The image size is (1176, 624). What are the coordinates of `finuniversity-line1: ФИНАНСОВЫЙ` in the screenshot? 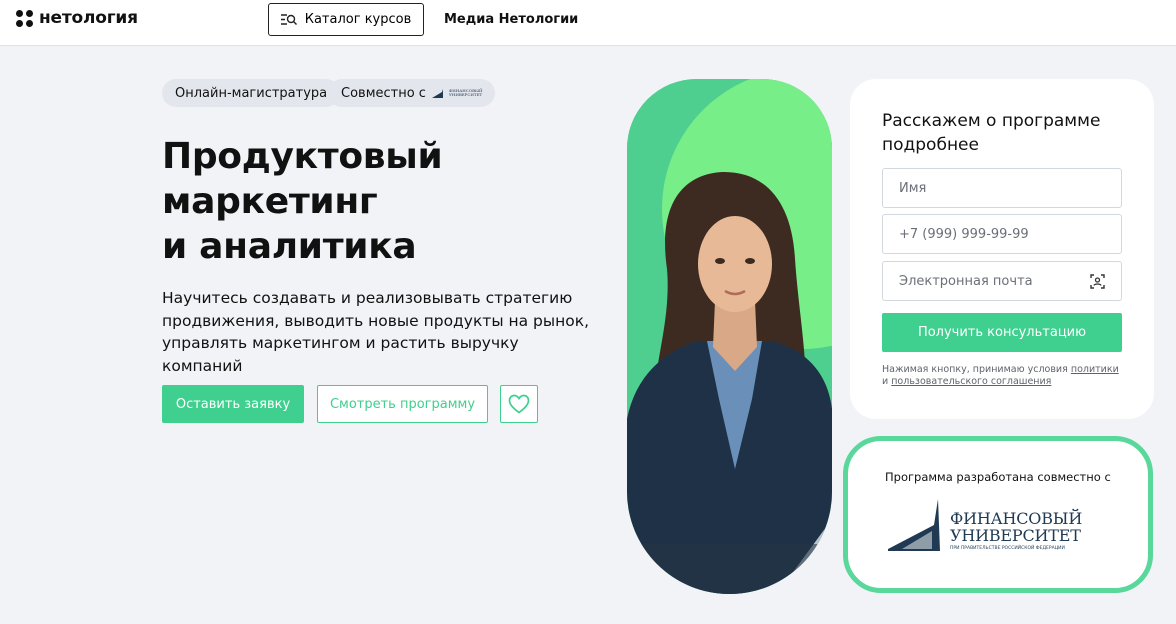 It's located at (1016, 518).